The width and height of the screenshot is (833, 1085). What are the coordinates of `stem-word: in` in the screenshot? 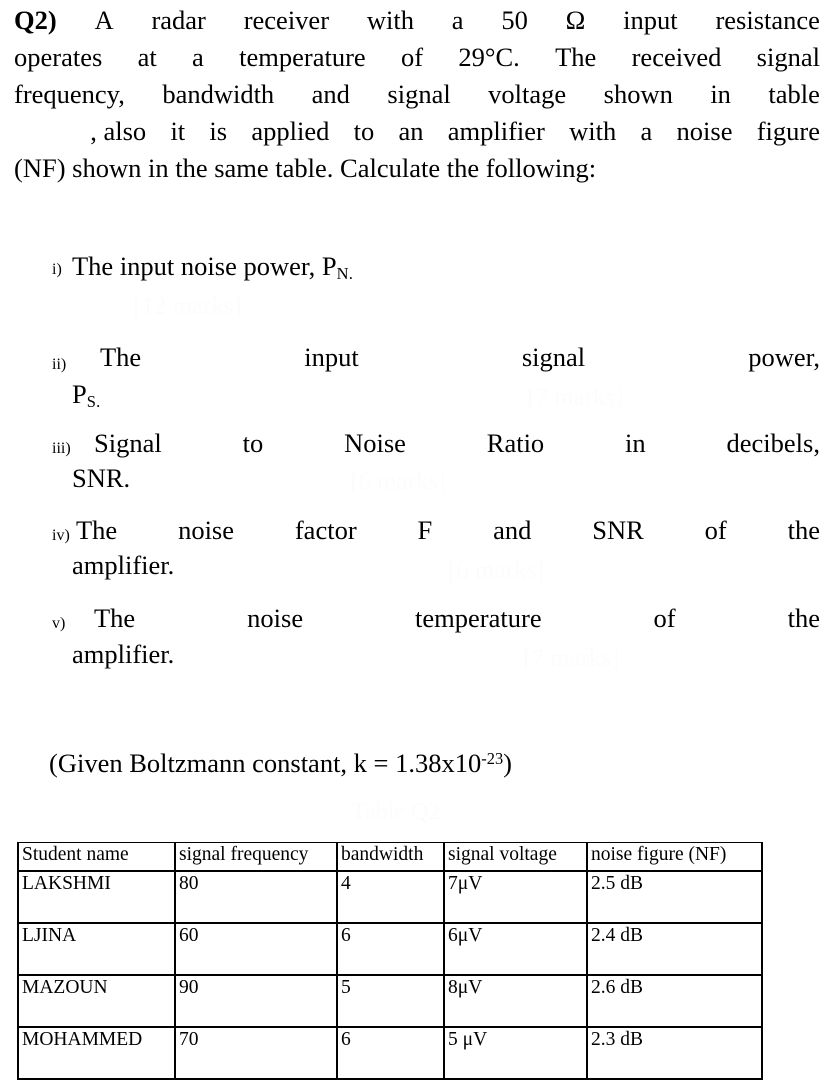 It's located at (720, 94).